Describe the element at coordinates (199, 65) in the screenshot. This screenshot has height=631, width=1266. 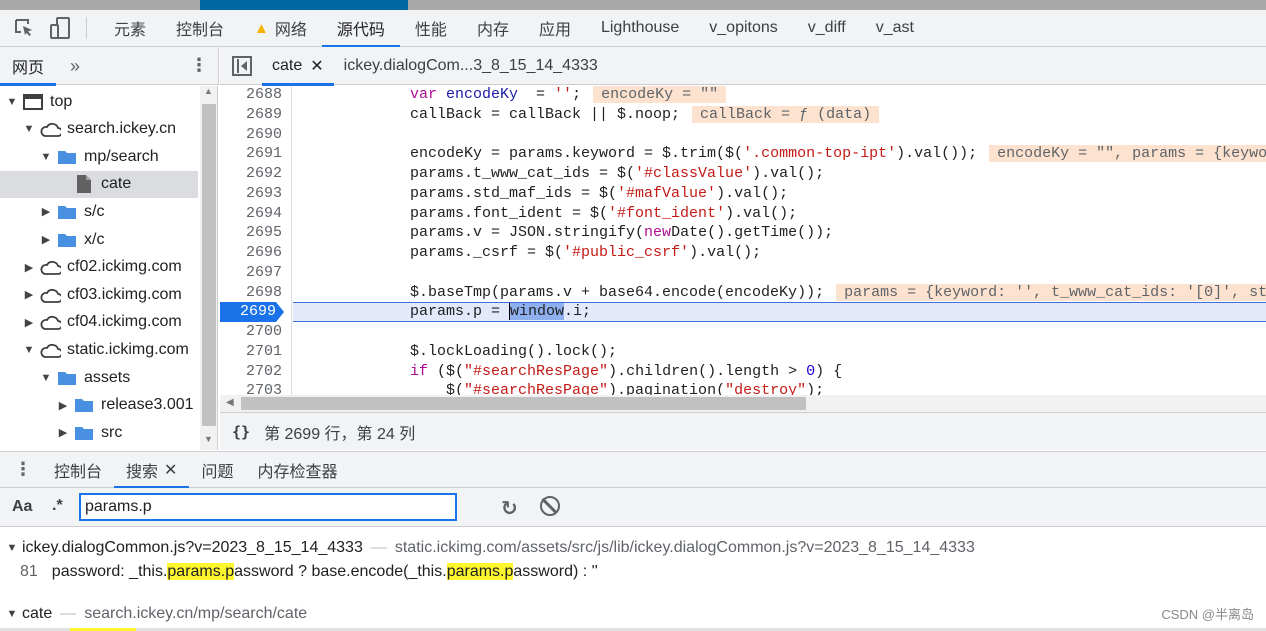
I see `kebab-menu-icon: ⋮` at that location.